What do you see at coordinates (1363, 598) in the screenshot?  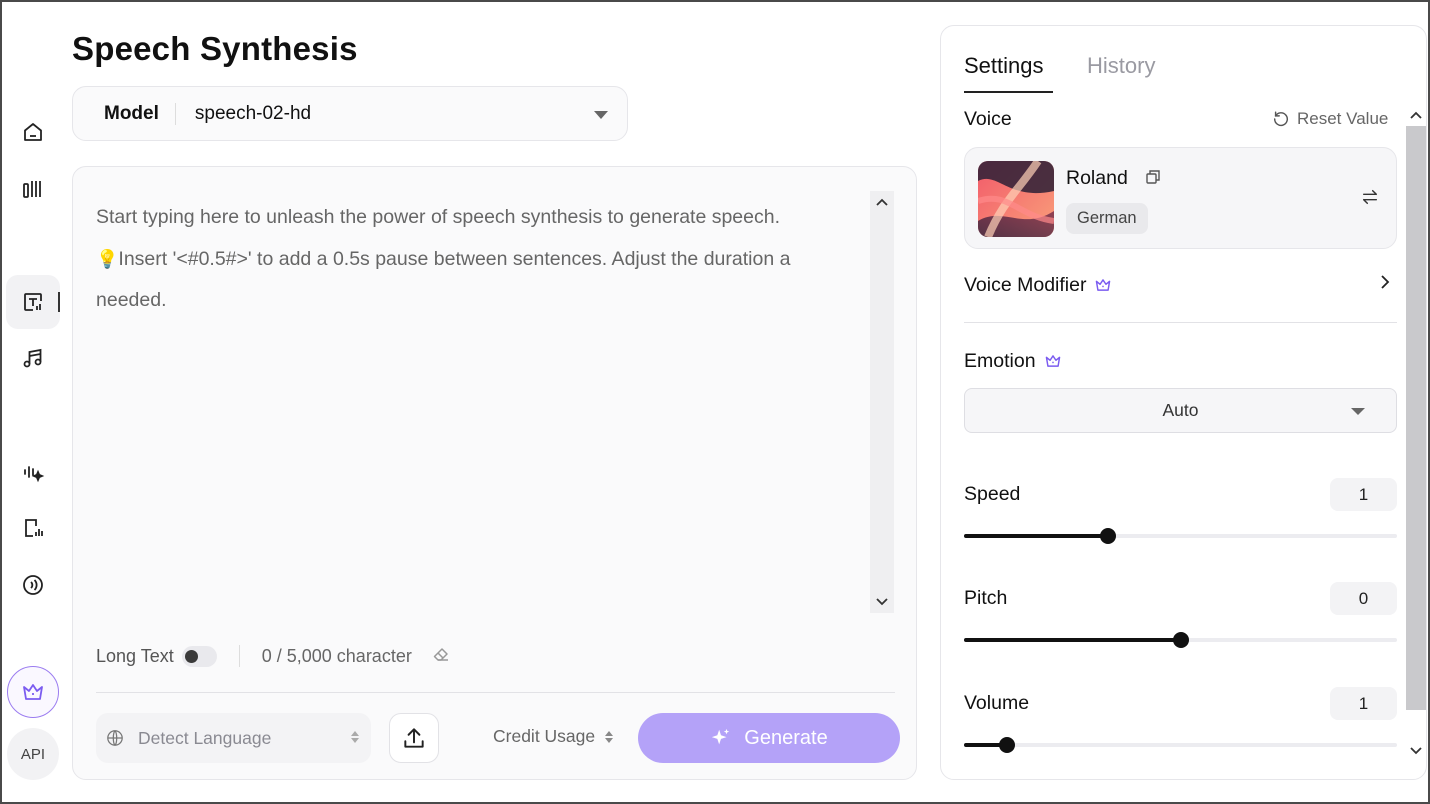 I see `pitch-value: 0` at bounding box center [1363, 598].